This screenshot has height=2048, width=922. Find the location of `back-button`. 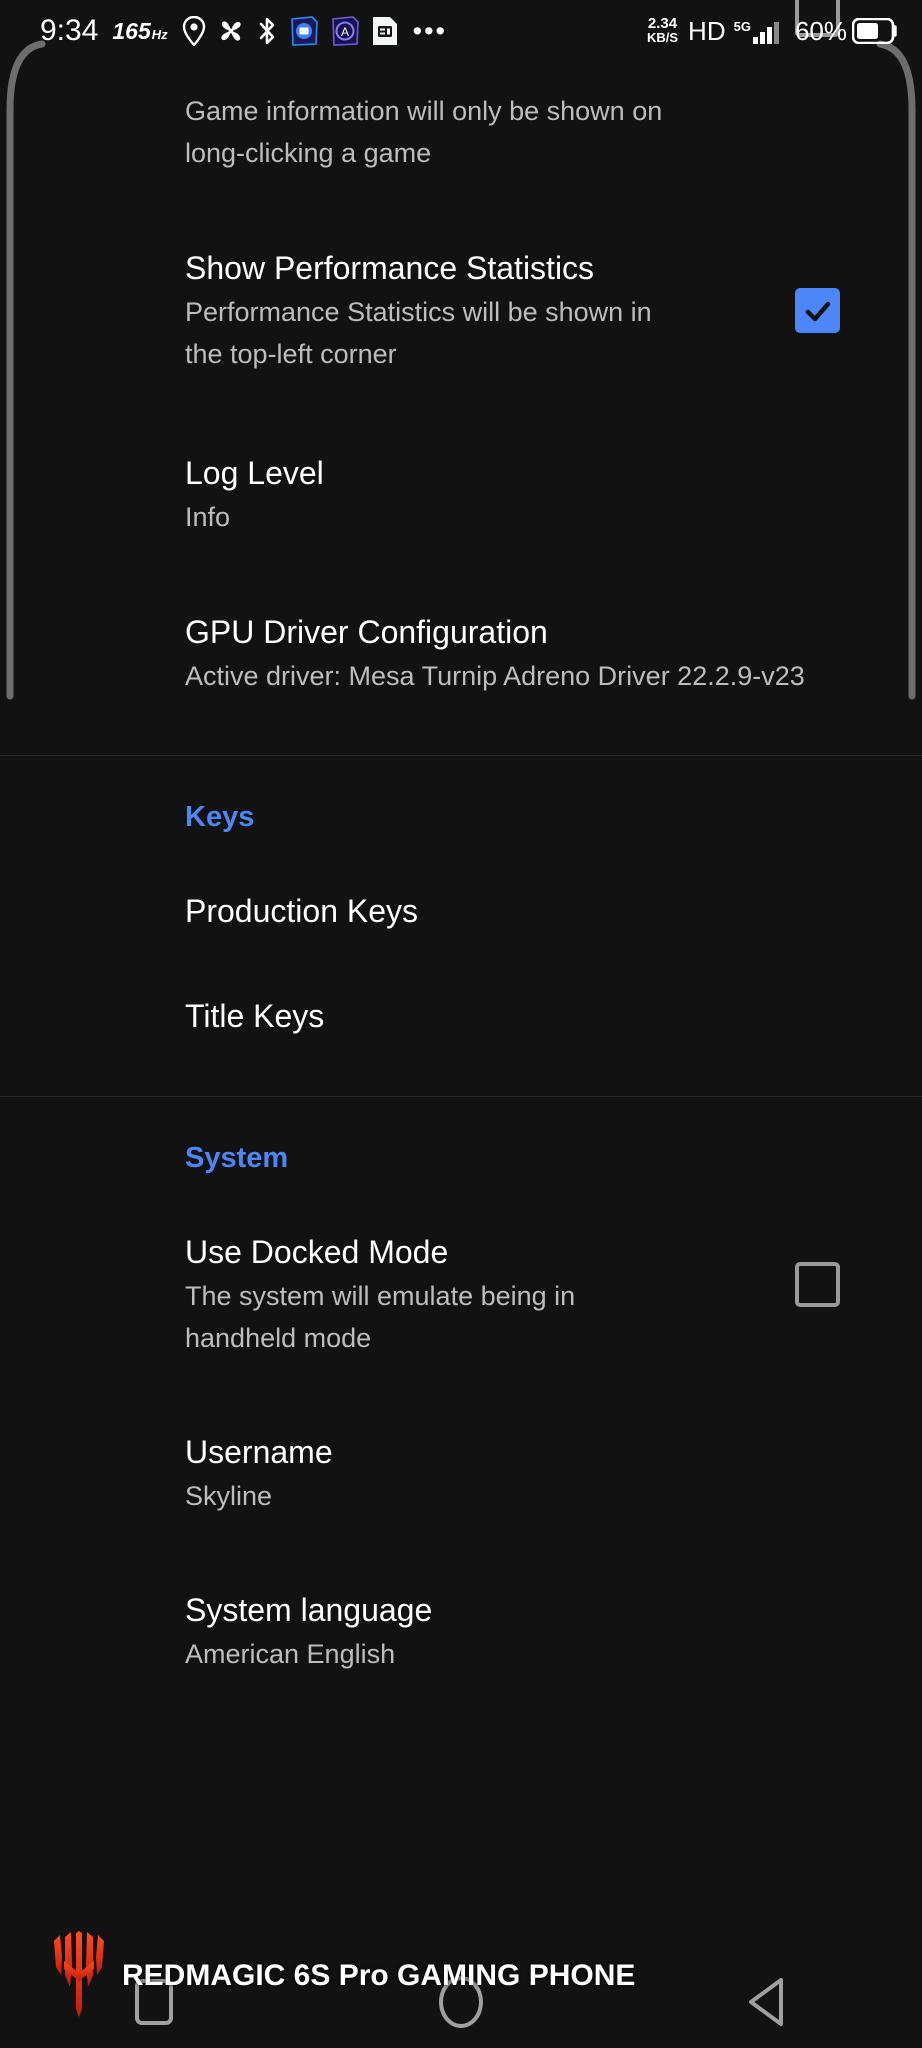

back-button is located at coordinates (768, 2002).